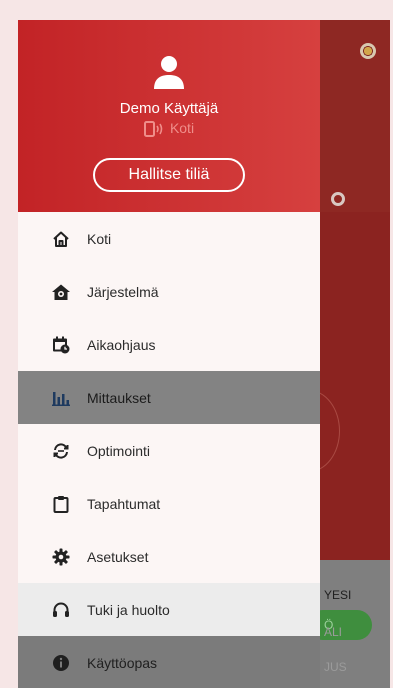 The image size is (393, 688). I want to click on menu-item-settings: Asetukset, so click(169, 556).